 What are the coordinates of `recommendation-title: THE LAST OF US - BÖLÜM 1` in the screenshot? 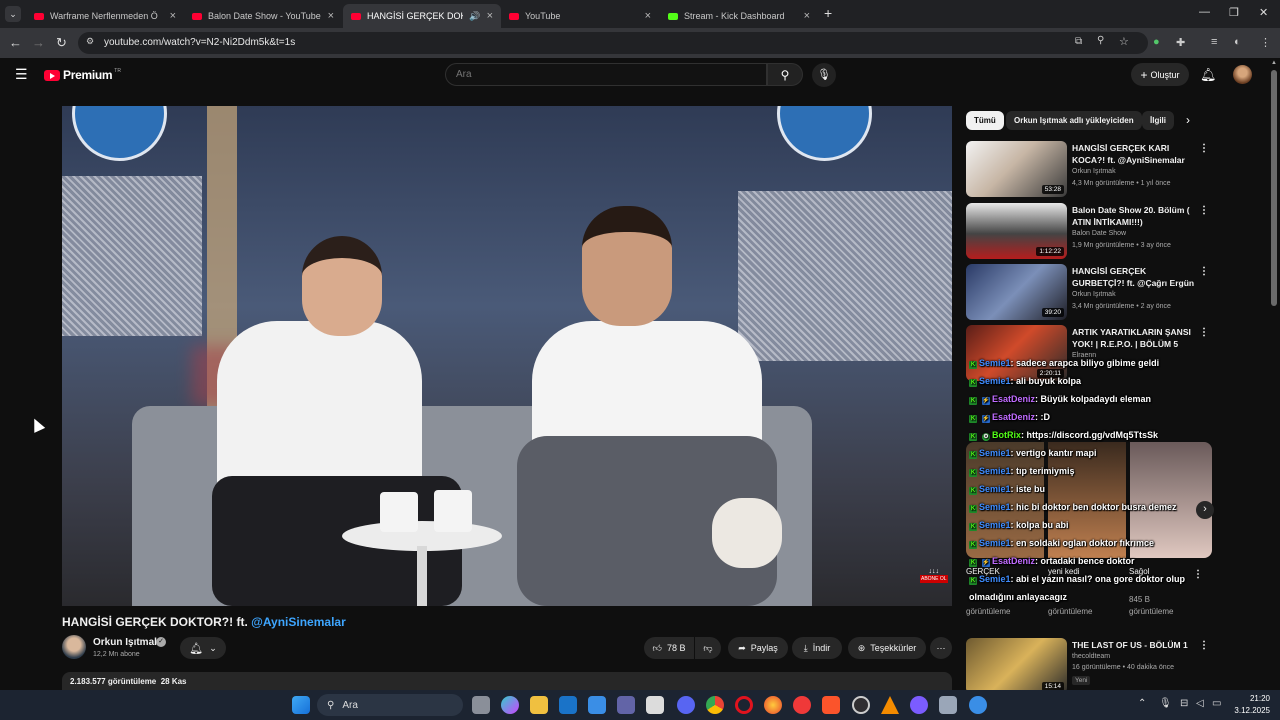 It's located at (1134, 646).